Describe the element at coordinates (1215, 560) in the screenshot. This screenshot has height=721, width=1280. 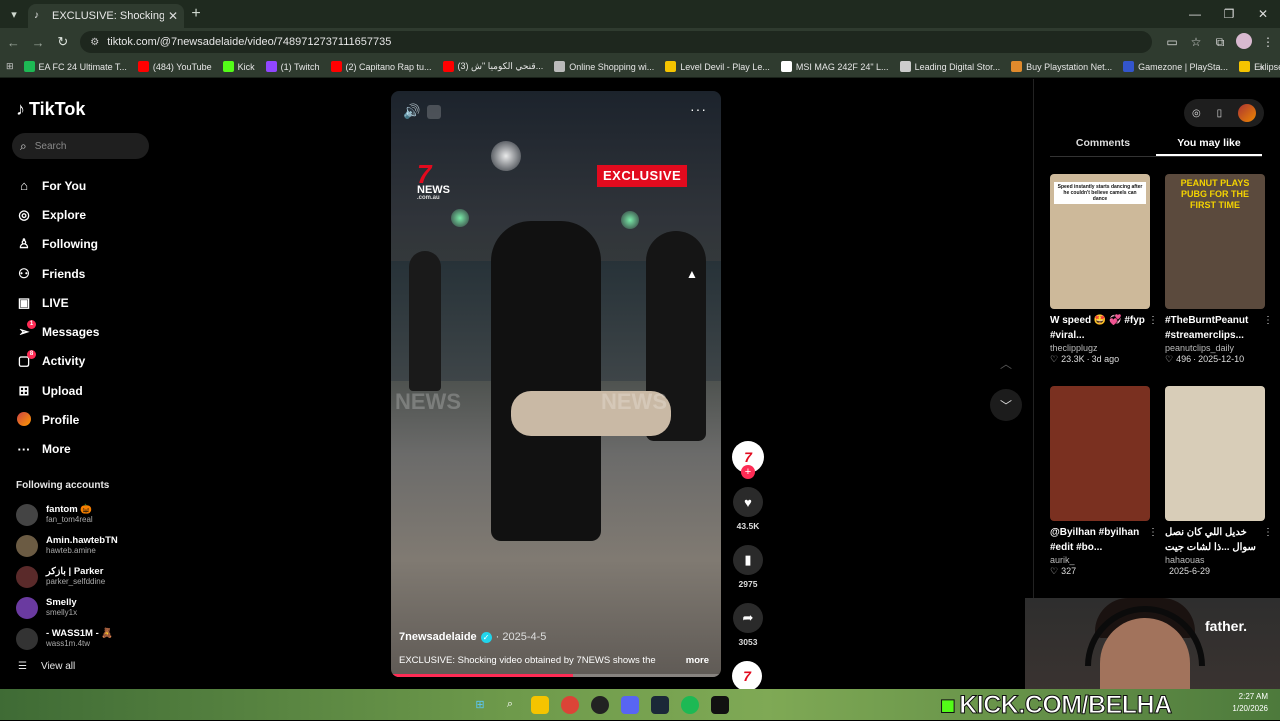
I see `card-username: hahaouas` at that location.